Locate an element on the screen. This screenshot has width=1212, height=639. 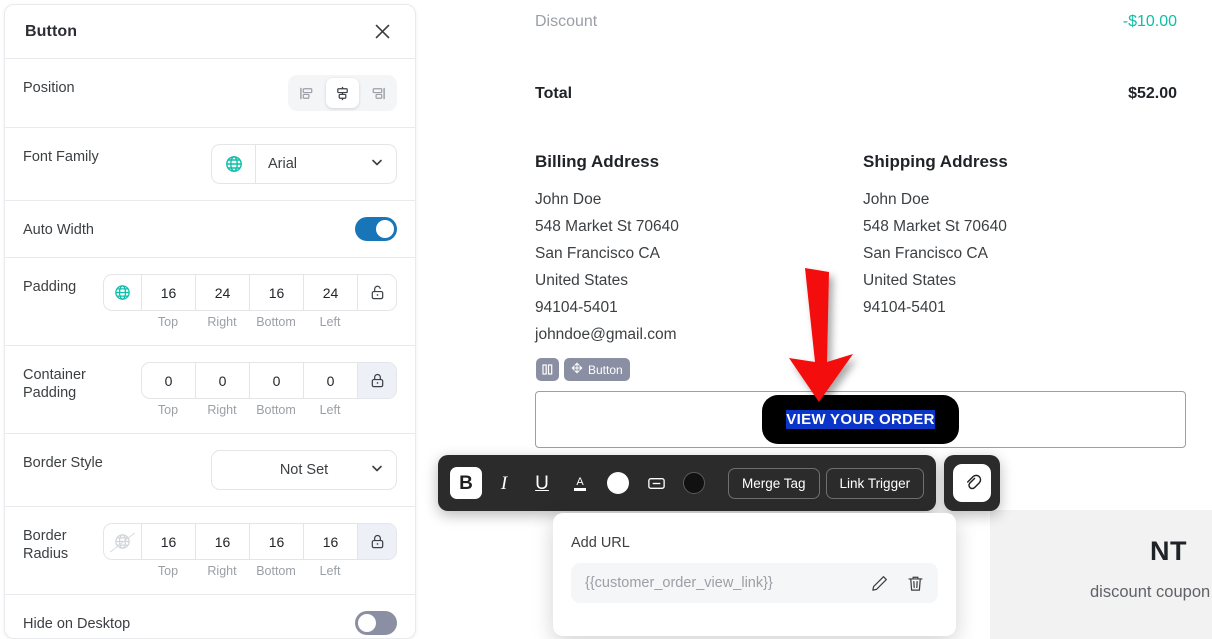
swatch-white is located at coordinates (618, 483).